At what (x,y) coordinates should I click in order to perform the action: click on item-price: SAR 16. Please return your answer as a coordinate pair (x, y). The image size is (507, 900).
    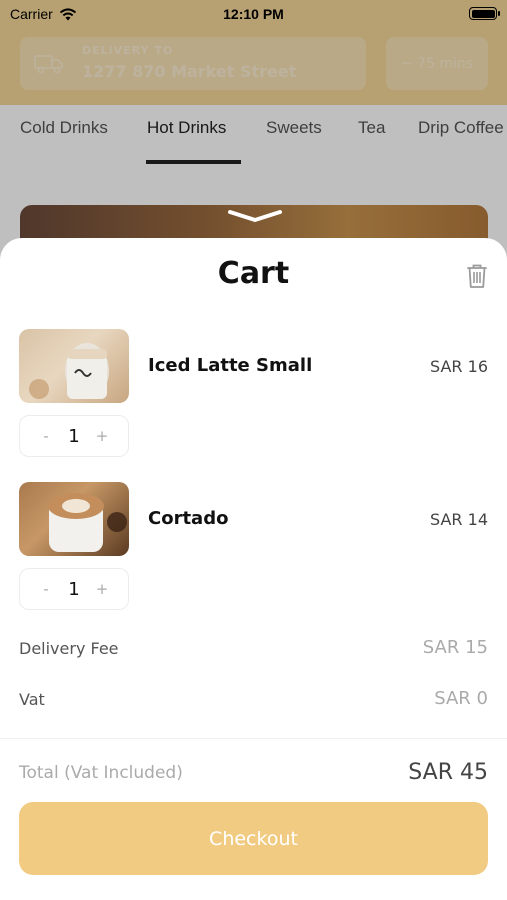
    Looking at the image, I should click on (459, 366).